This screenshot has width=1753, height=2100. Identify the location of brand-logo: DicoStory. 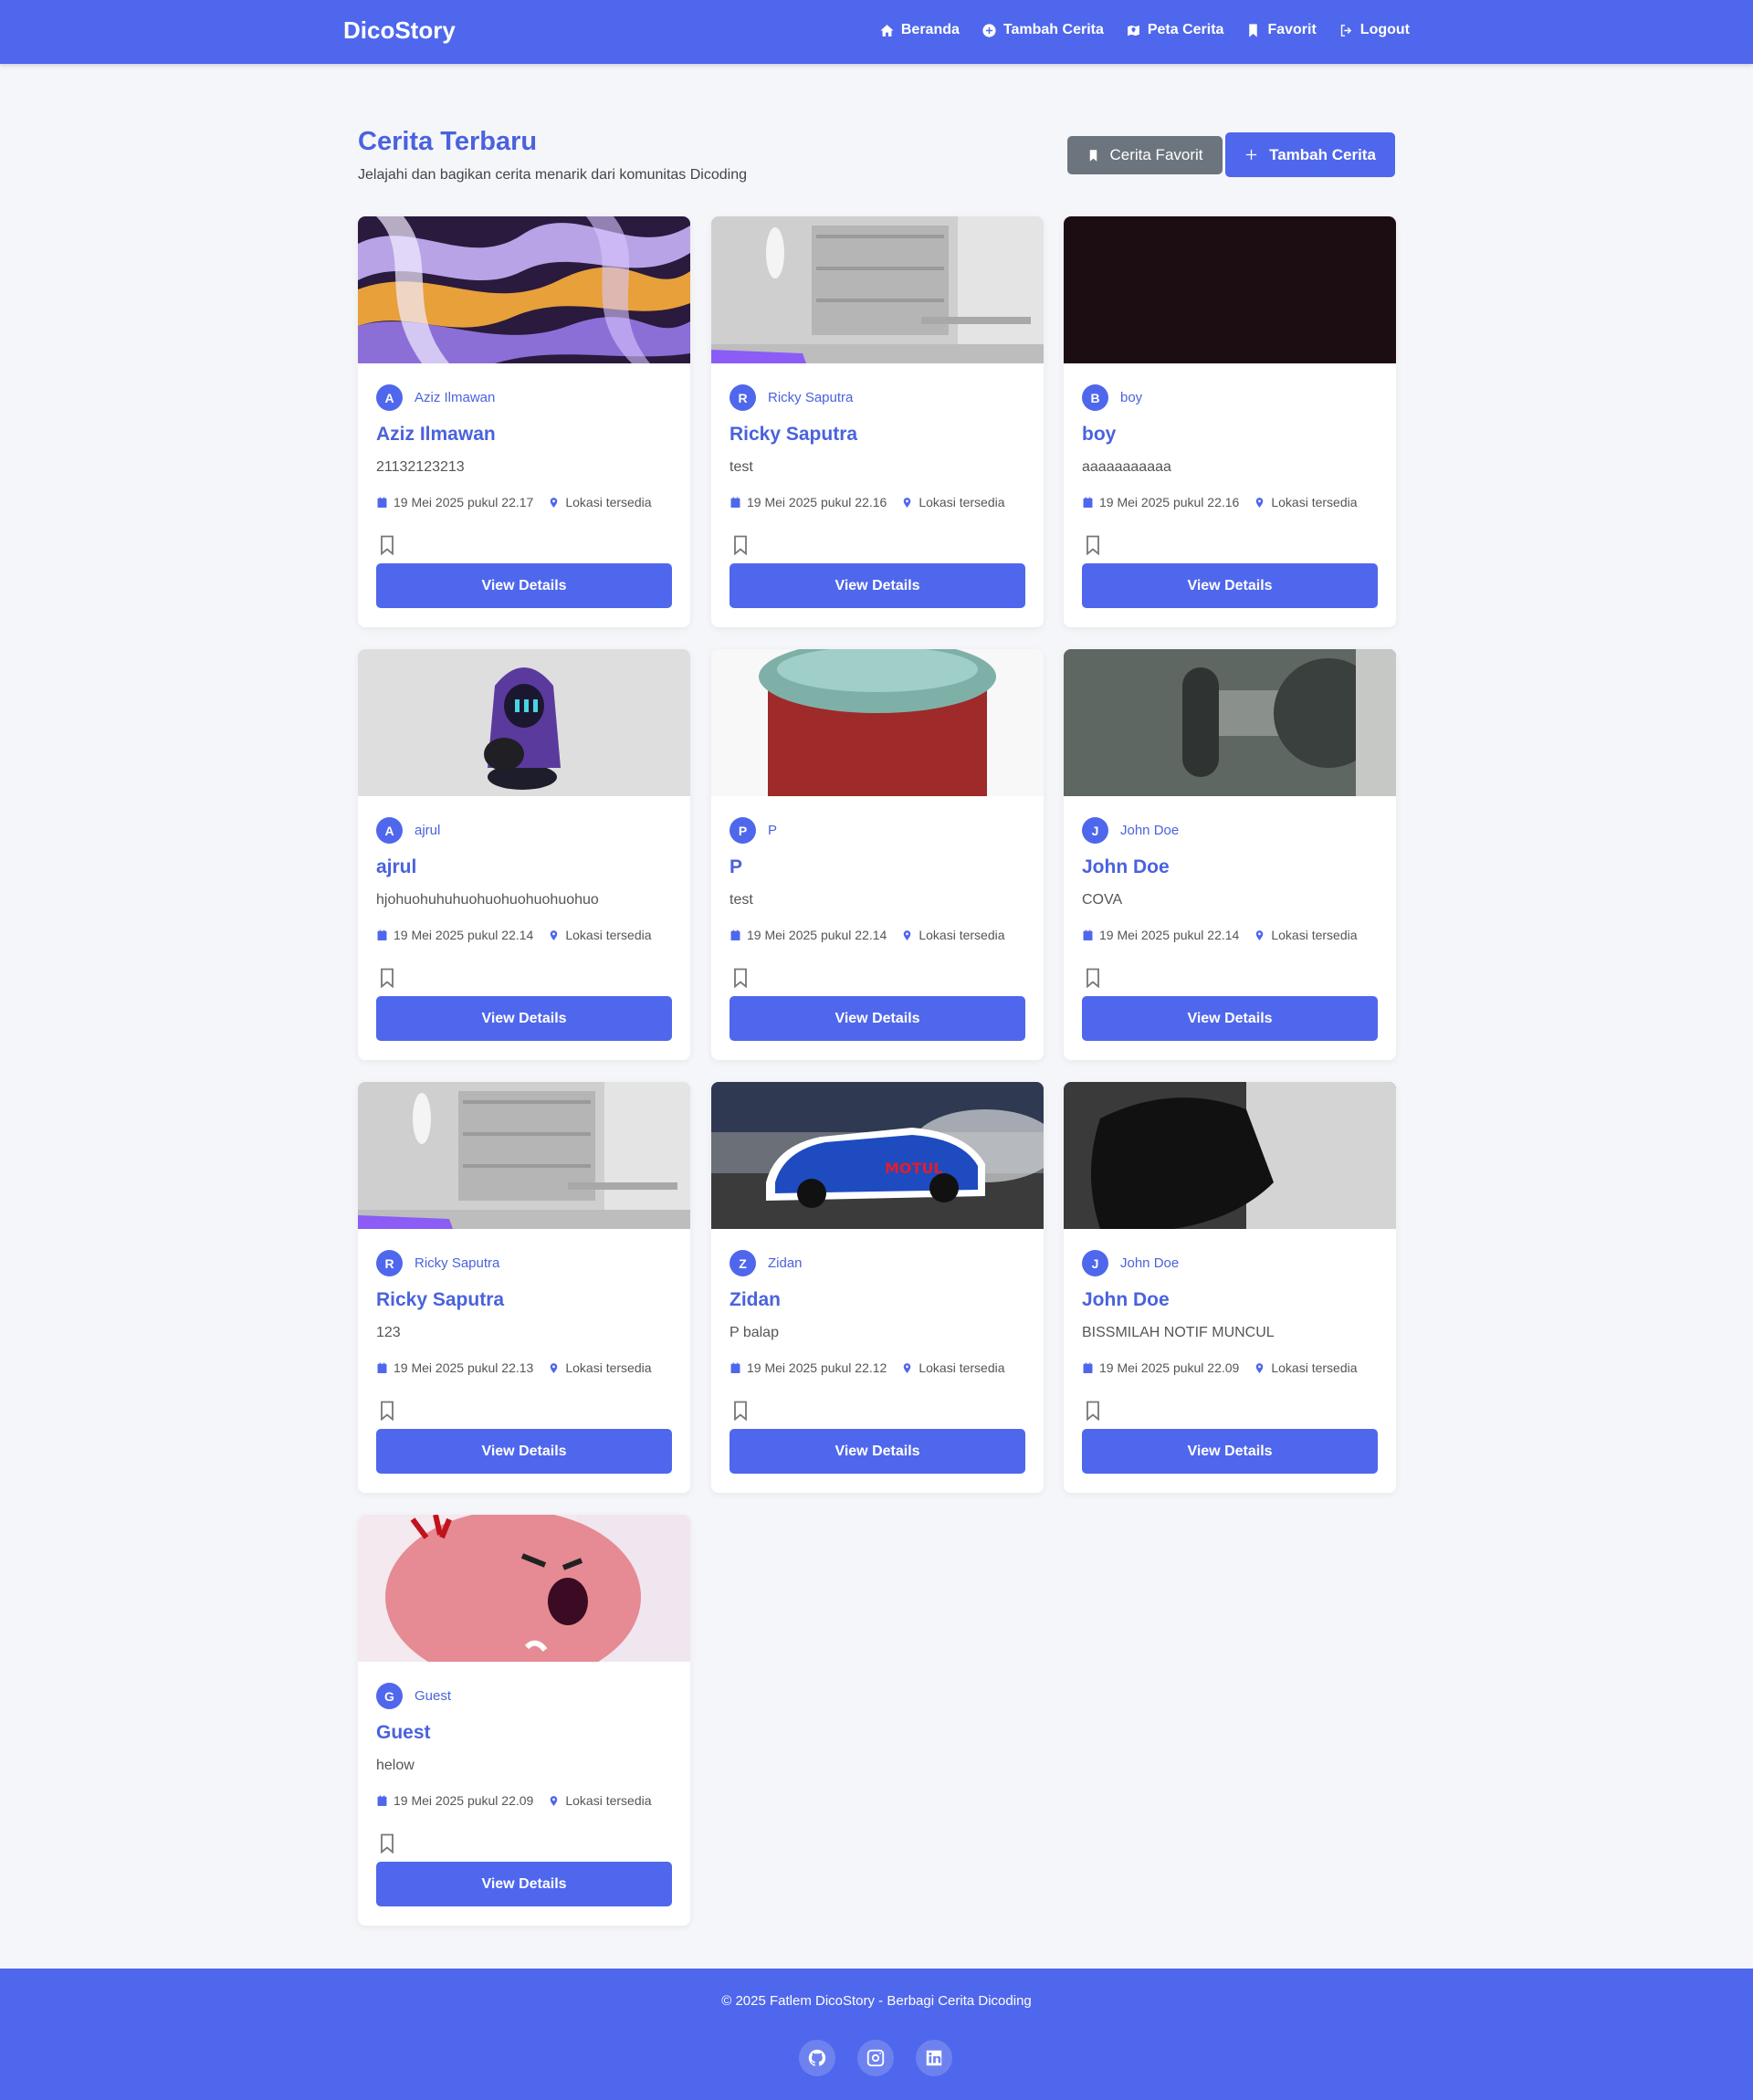
(399, 30).